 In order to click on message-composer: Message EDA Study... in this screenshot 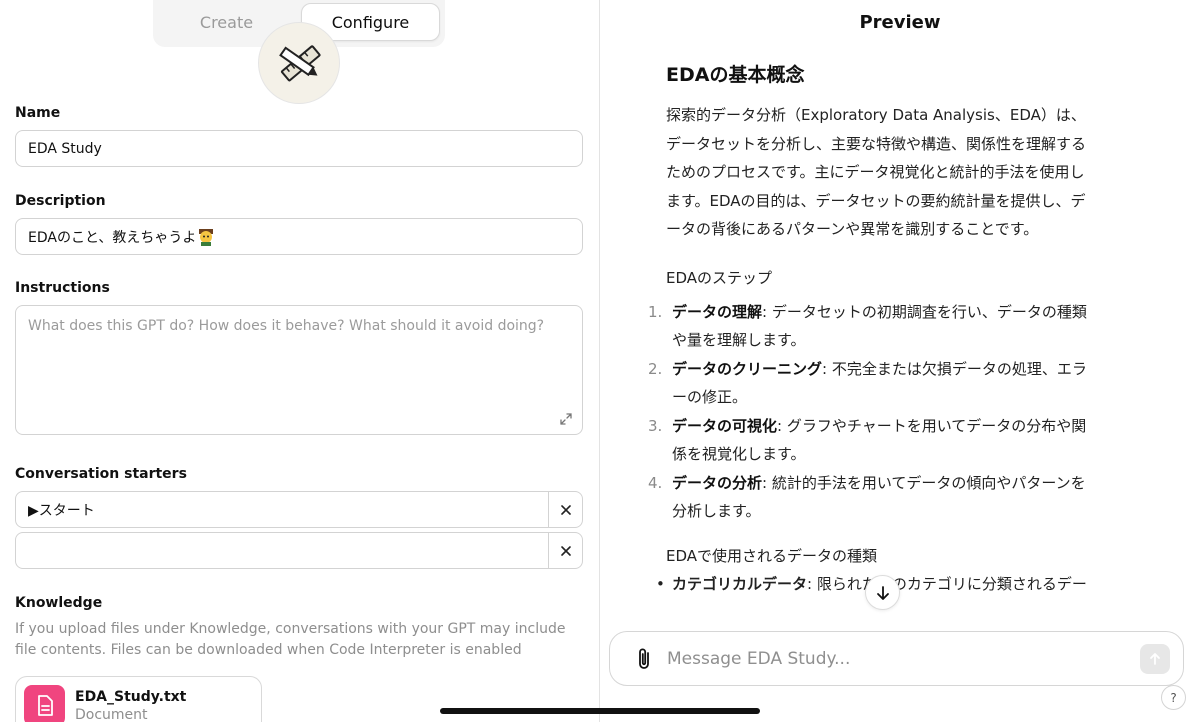, I will do `click(896, 658)`.